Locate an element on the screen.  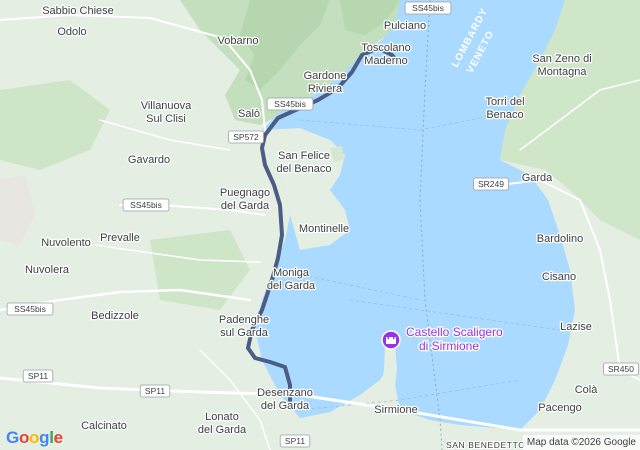
place-label-san-zeno: San Zeno di is located at coordinates (561, 59).